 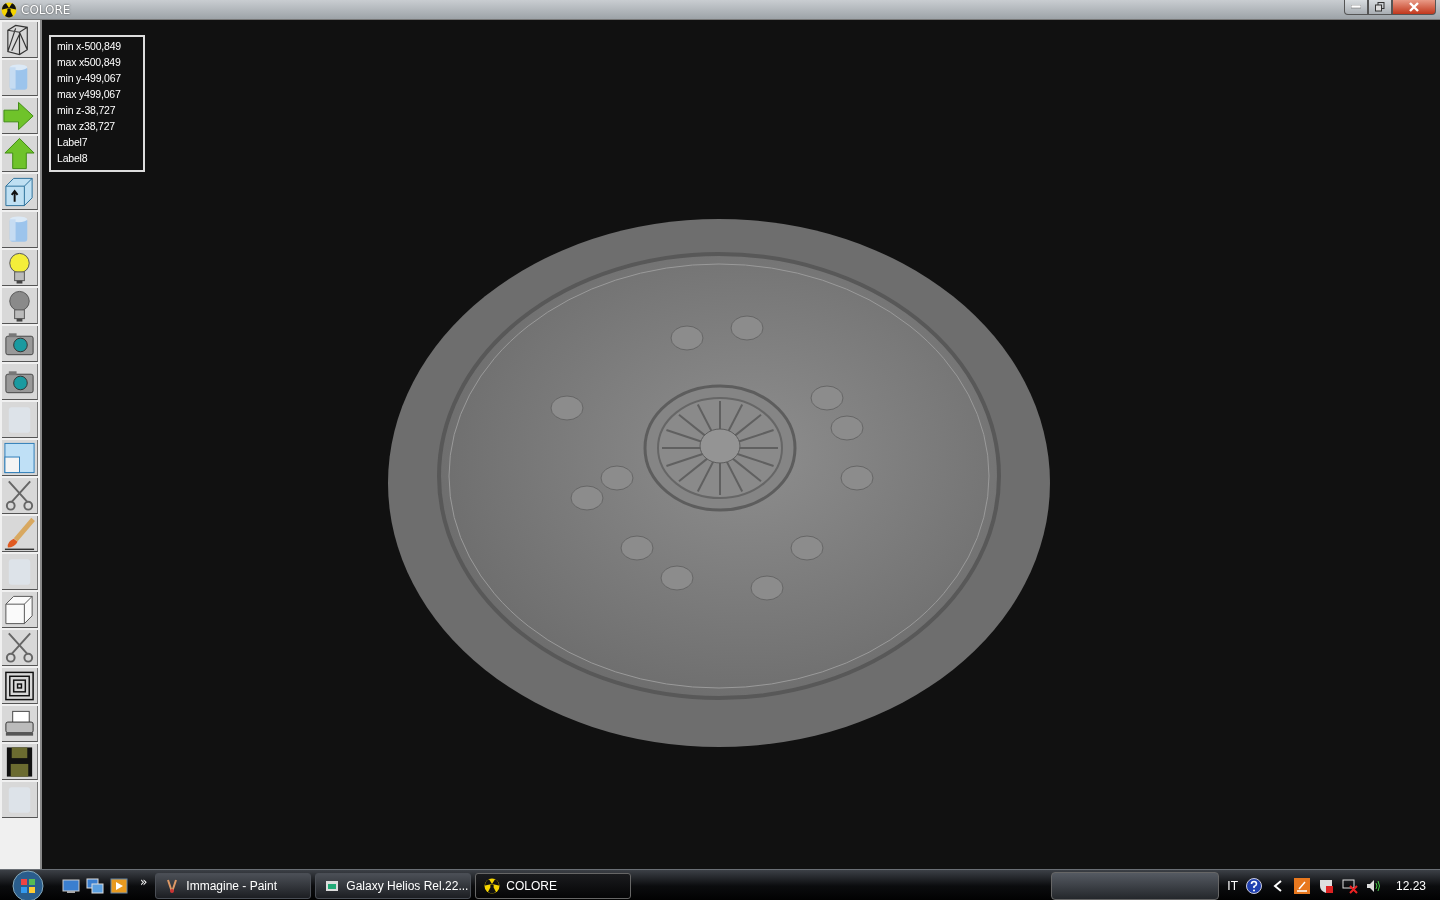 What do you see at coordinates (1253, 886) in the screenshot?
I see `help-icon` at bounding box center [1253, 886].